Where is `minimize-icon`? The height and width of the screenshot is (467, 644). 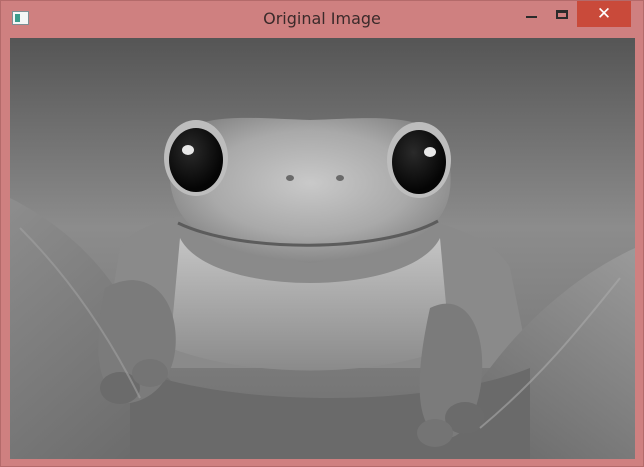 minimize-icon is located at coordinates (531, 17).